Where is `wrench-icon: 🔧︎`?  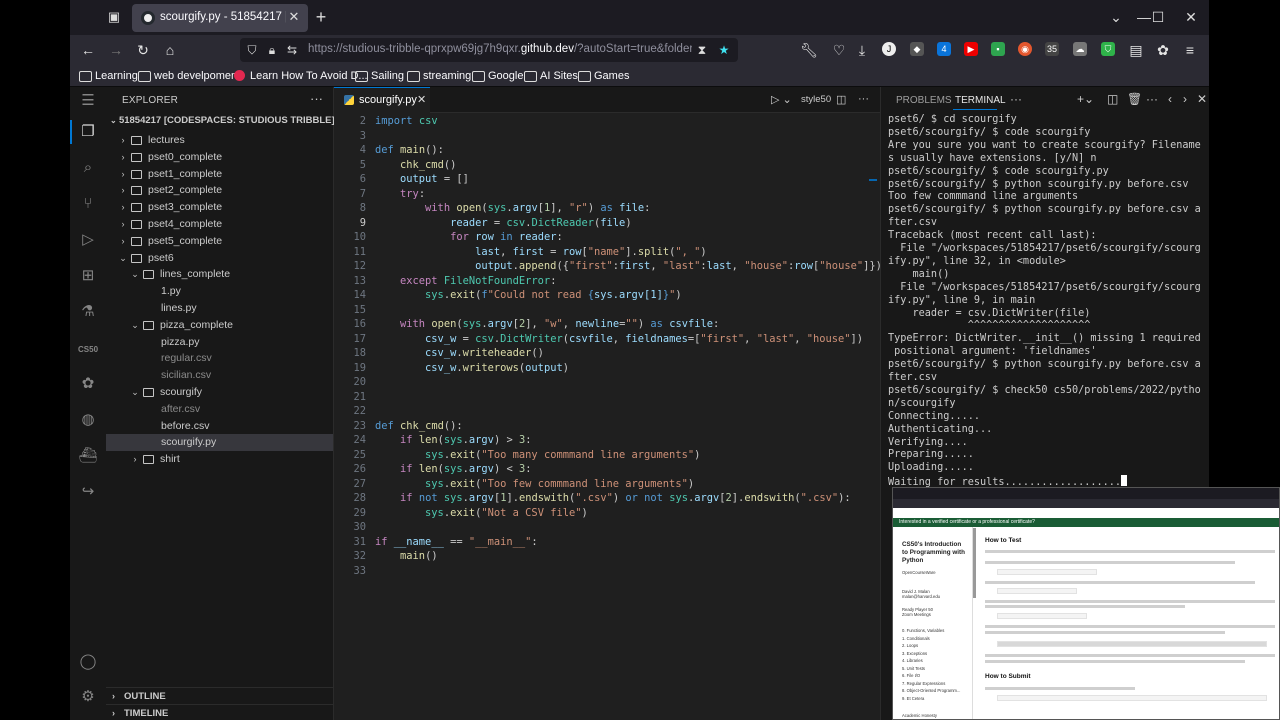 wrench-icon: 🔧︎ is located at coordinates (809, 50).